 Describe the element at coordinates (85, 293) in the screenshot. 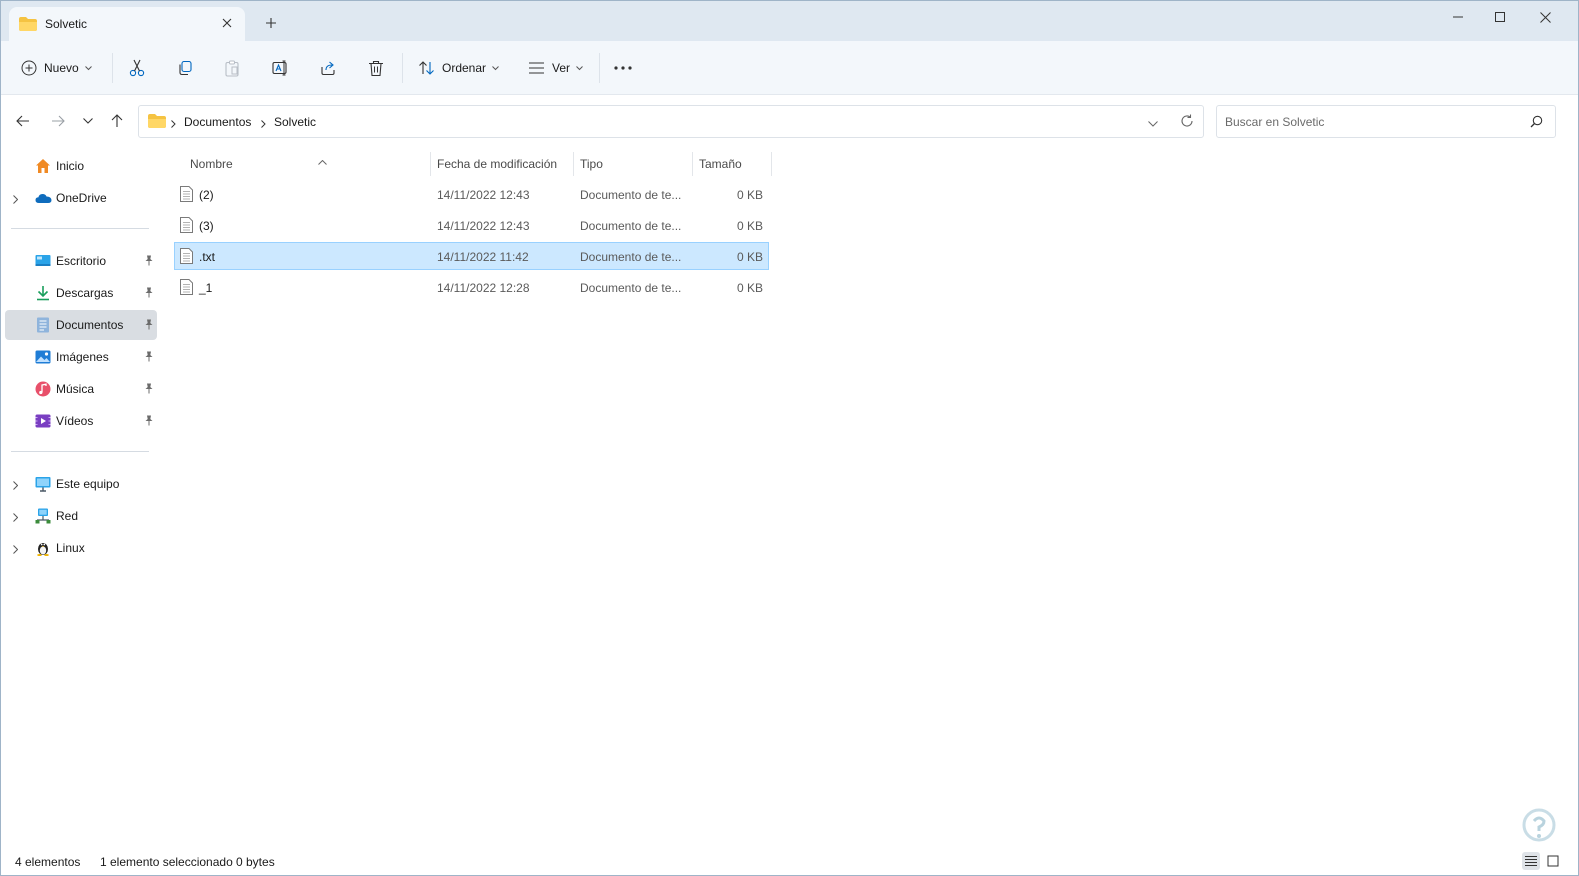

I see `sidebar-item-label: Descargas` at that location.